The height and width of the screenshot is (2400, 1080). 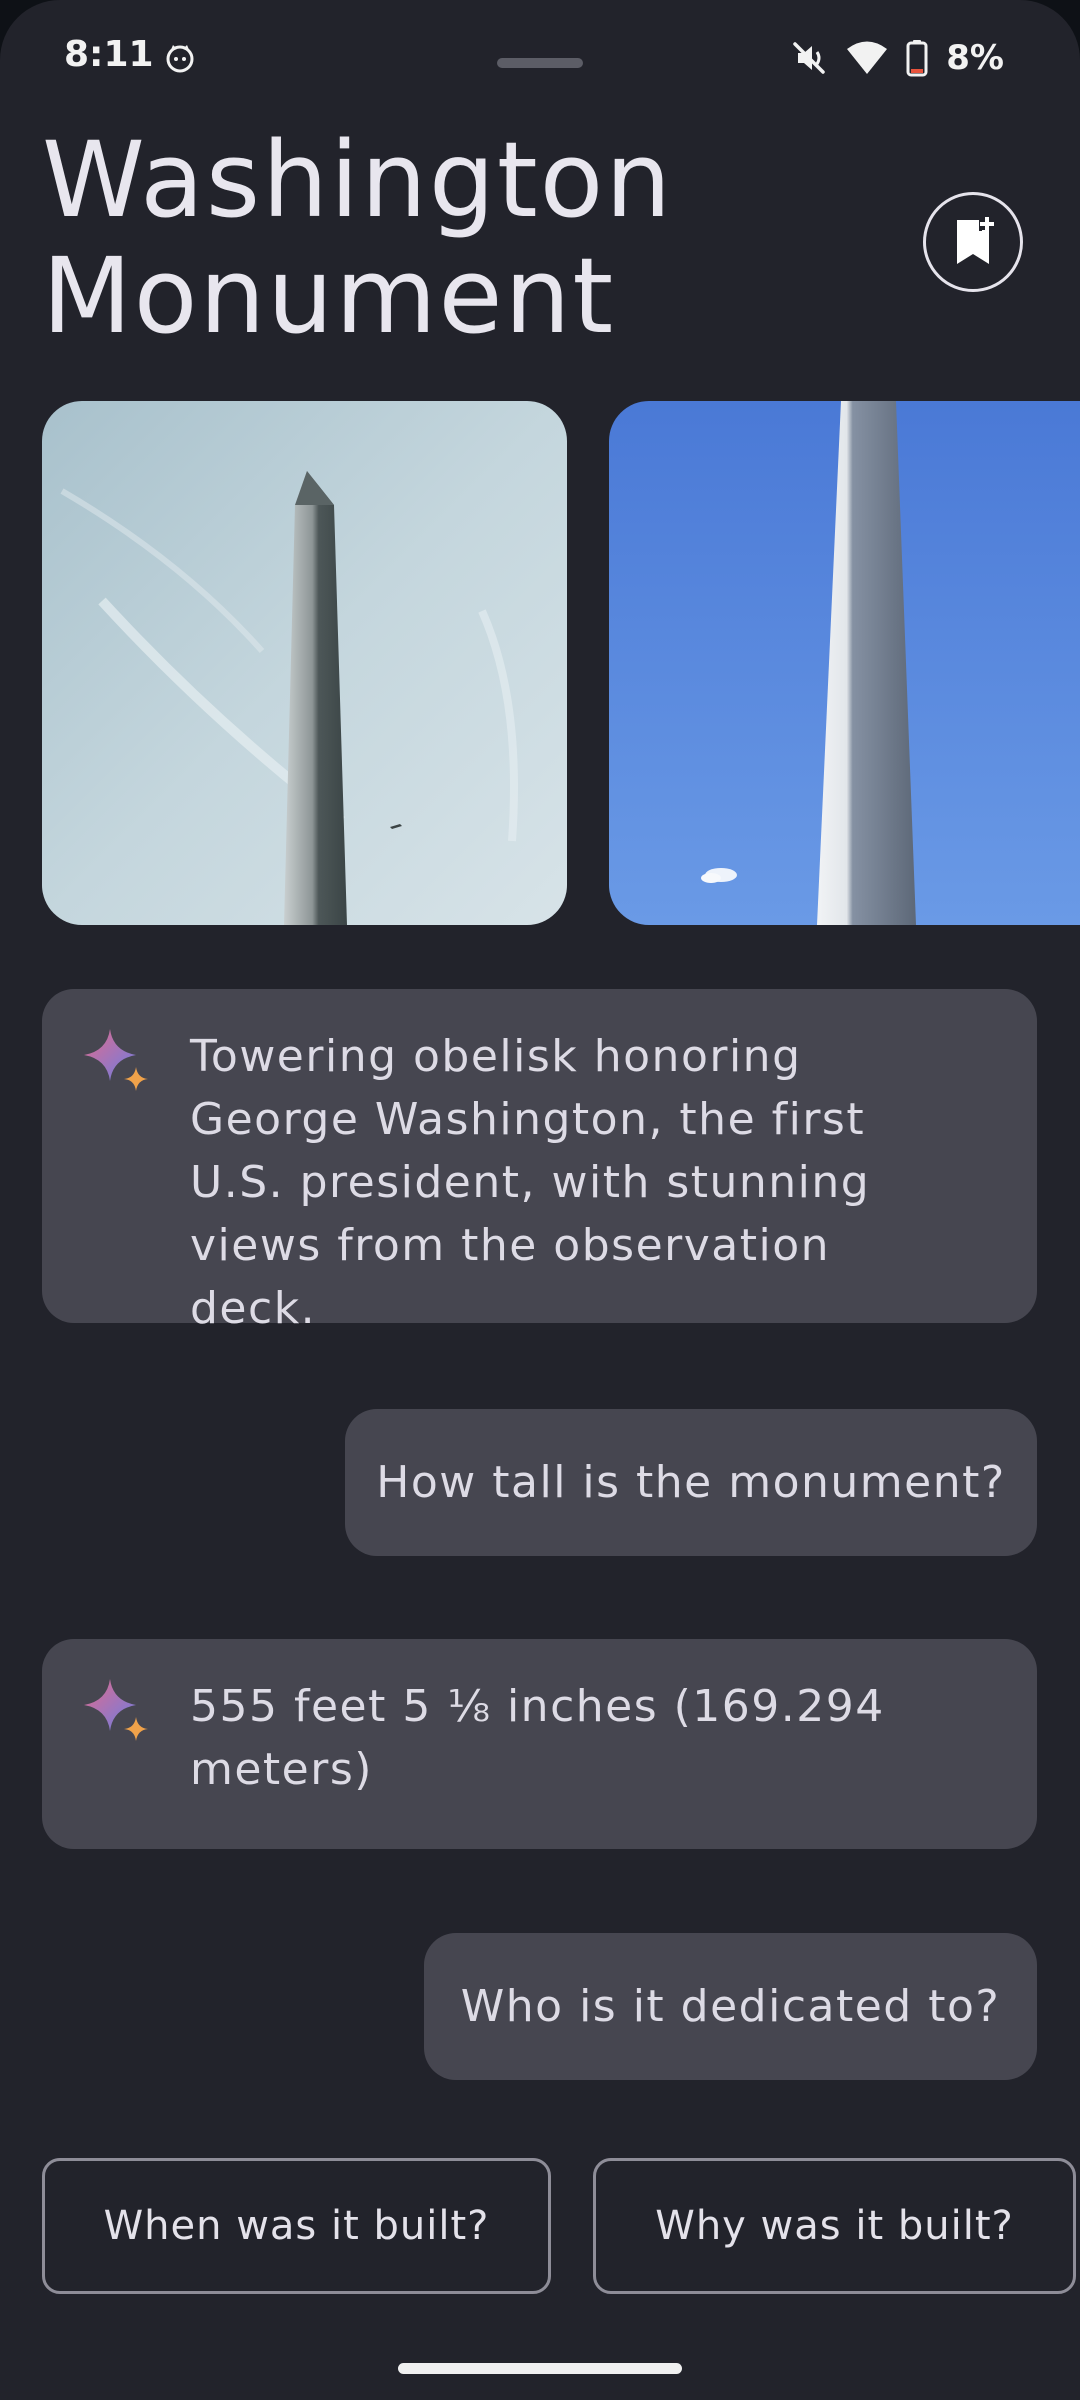 I want to click on bookmark-add-icon, so click(x=975, y=240).